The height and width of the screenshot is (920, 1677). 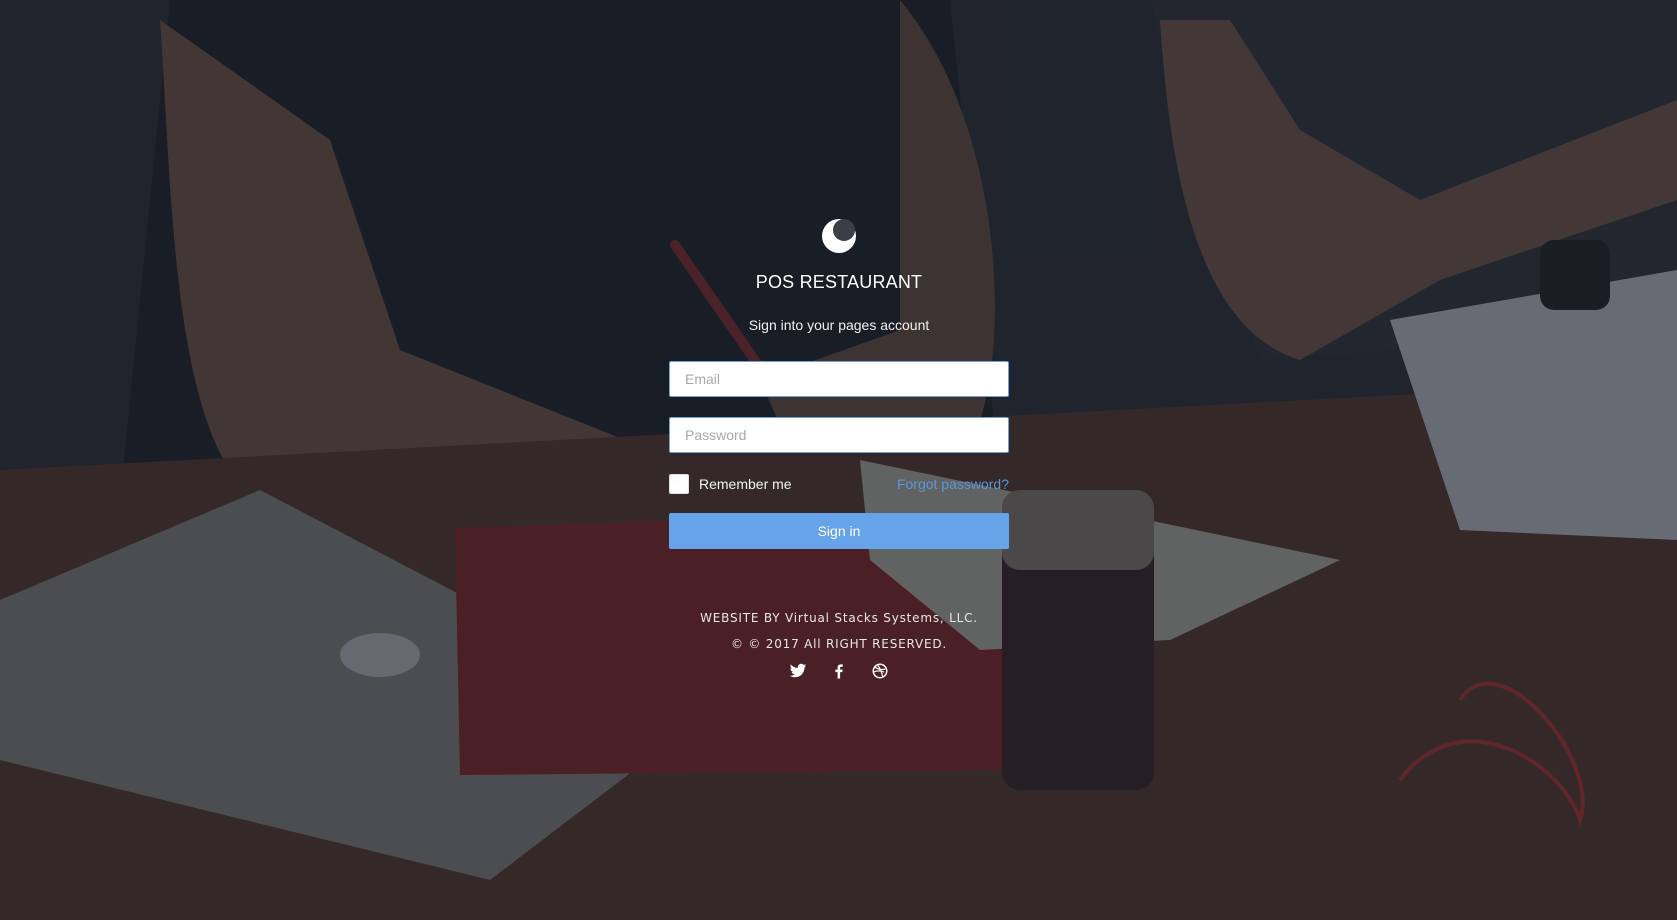 I want to click on social-links, so click(x=839, y=670).